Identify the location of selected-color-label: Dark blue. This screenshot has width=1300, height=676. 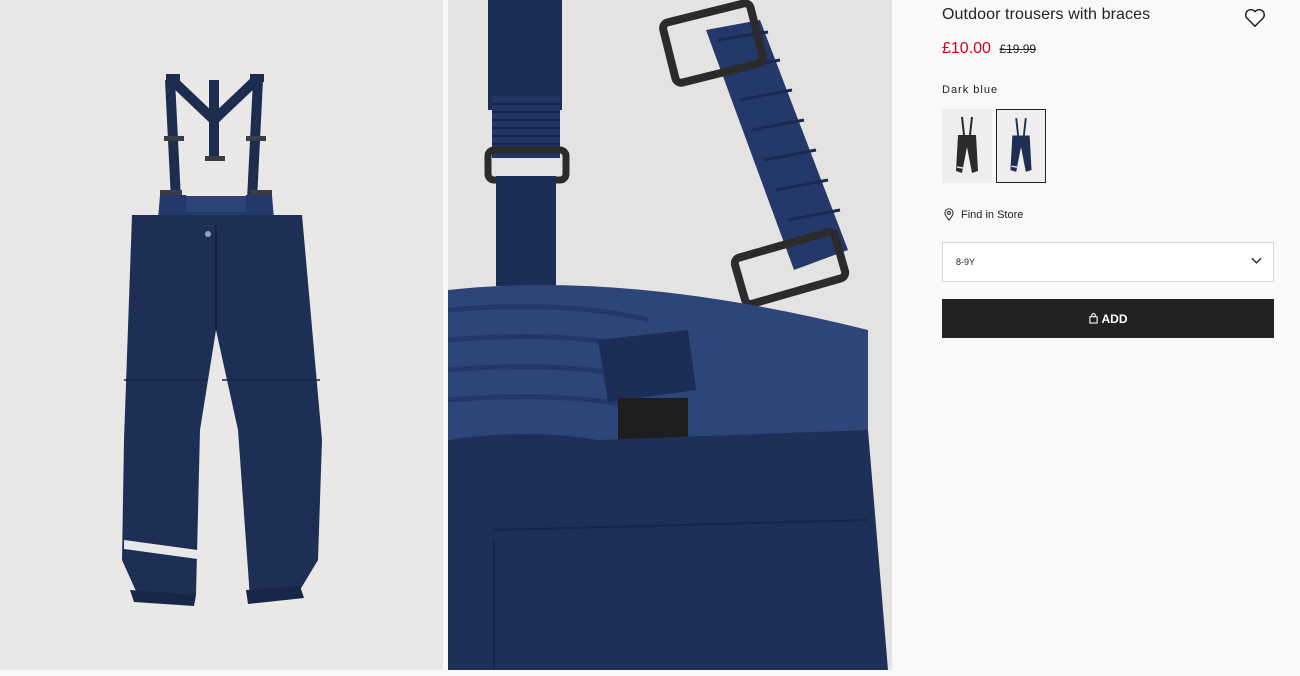
(970, 90).